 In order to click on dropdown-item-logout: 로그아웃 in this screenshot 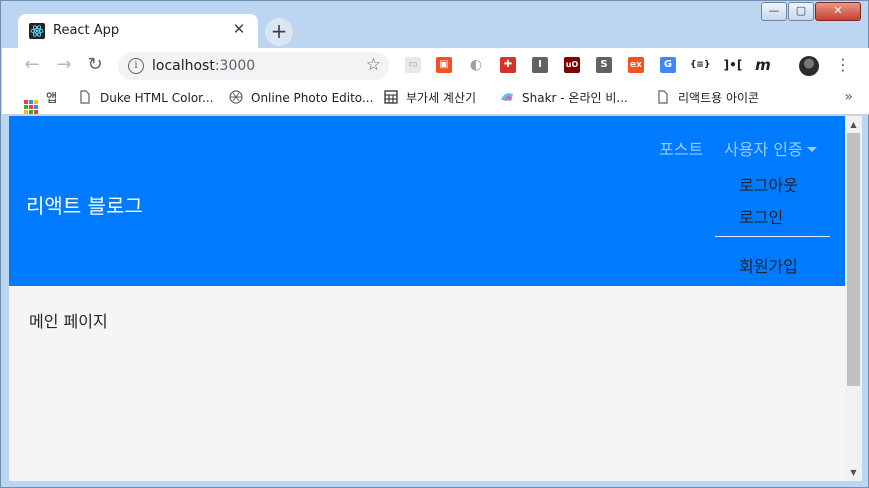, I will do `click(768, 184)`.